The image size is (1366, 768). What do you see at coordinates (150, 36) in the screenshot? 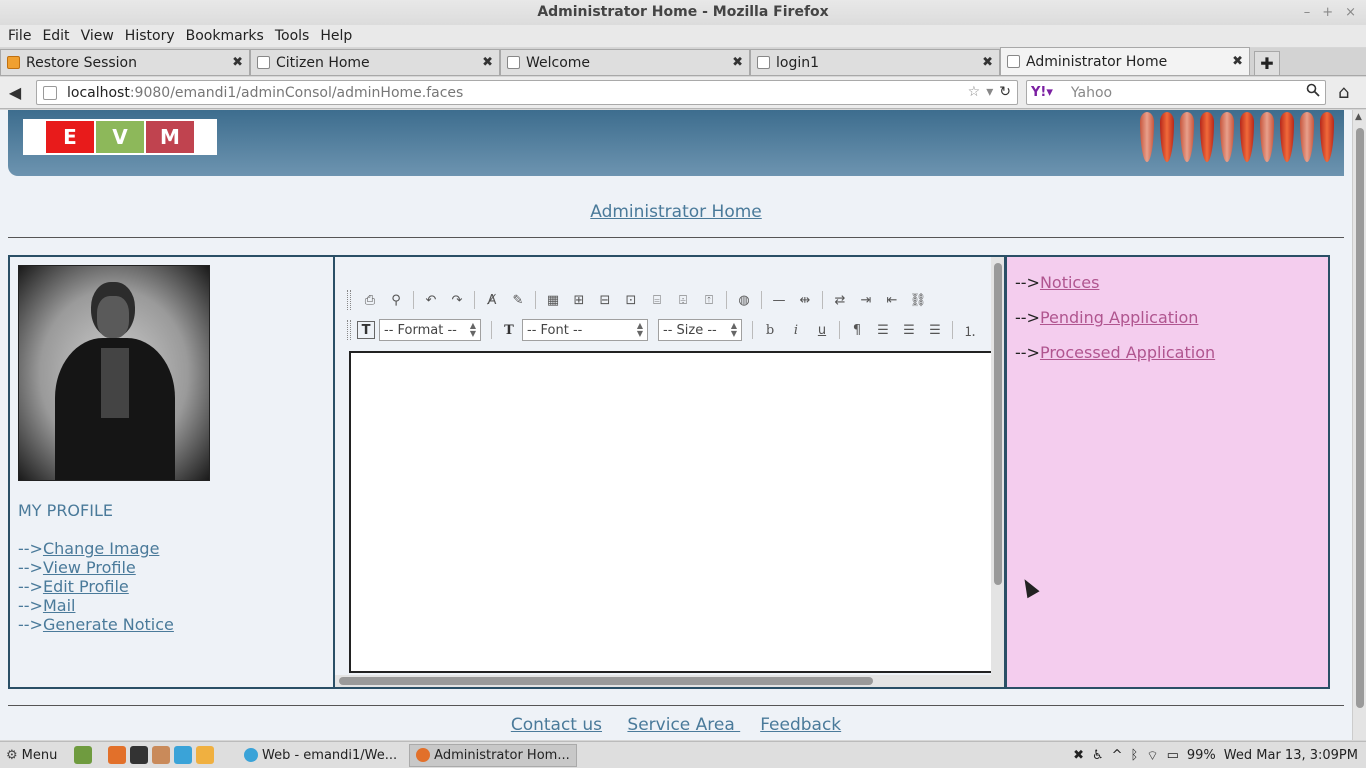
I see `menu-history: History` at bounding box center [150, 36].